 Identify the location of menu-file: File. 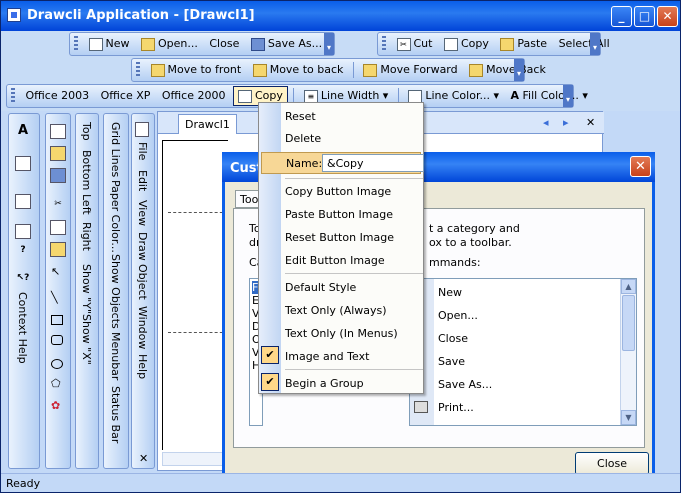
(142, 151).